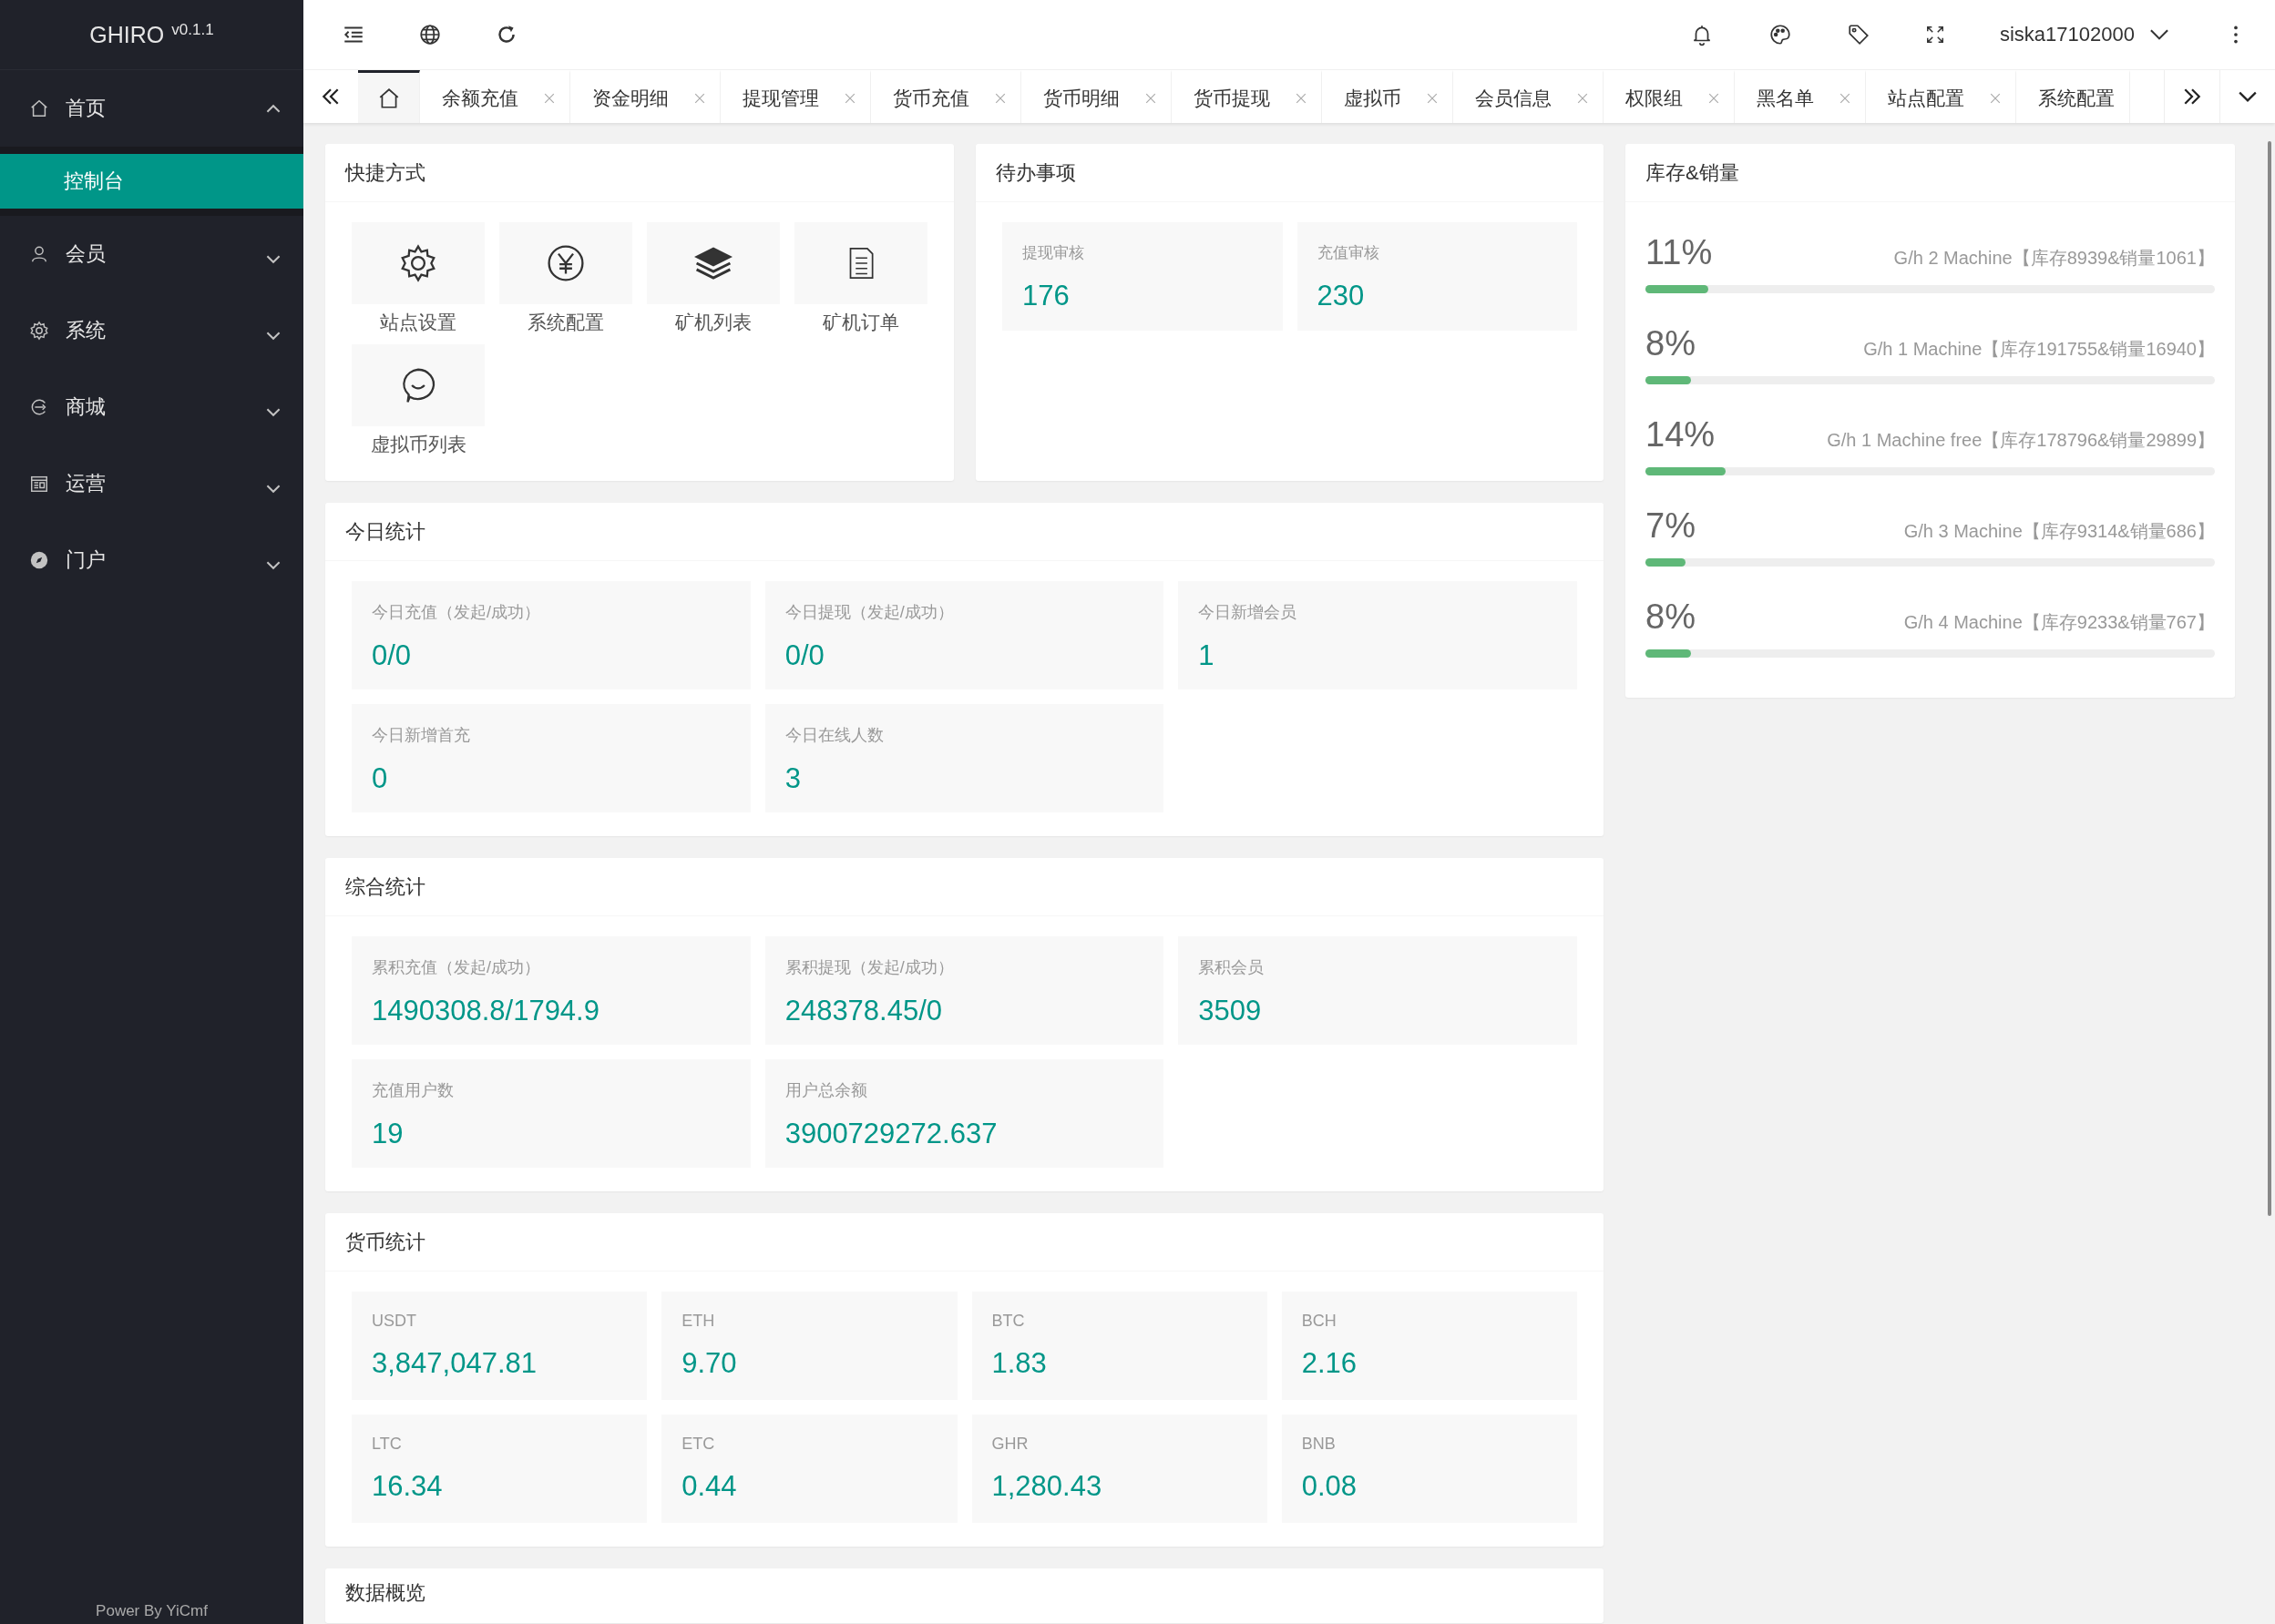 The height and width of the screenshot is (1624, 2275). What do you see at coordinates (151, 560) in the screenshot?
I see `menu-item: 门户` at bounding box center [151, 560].